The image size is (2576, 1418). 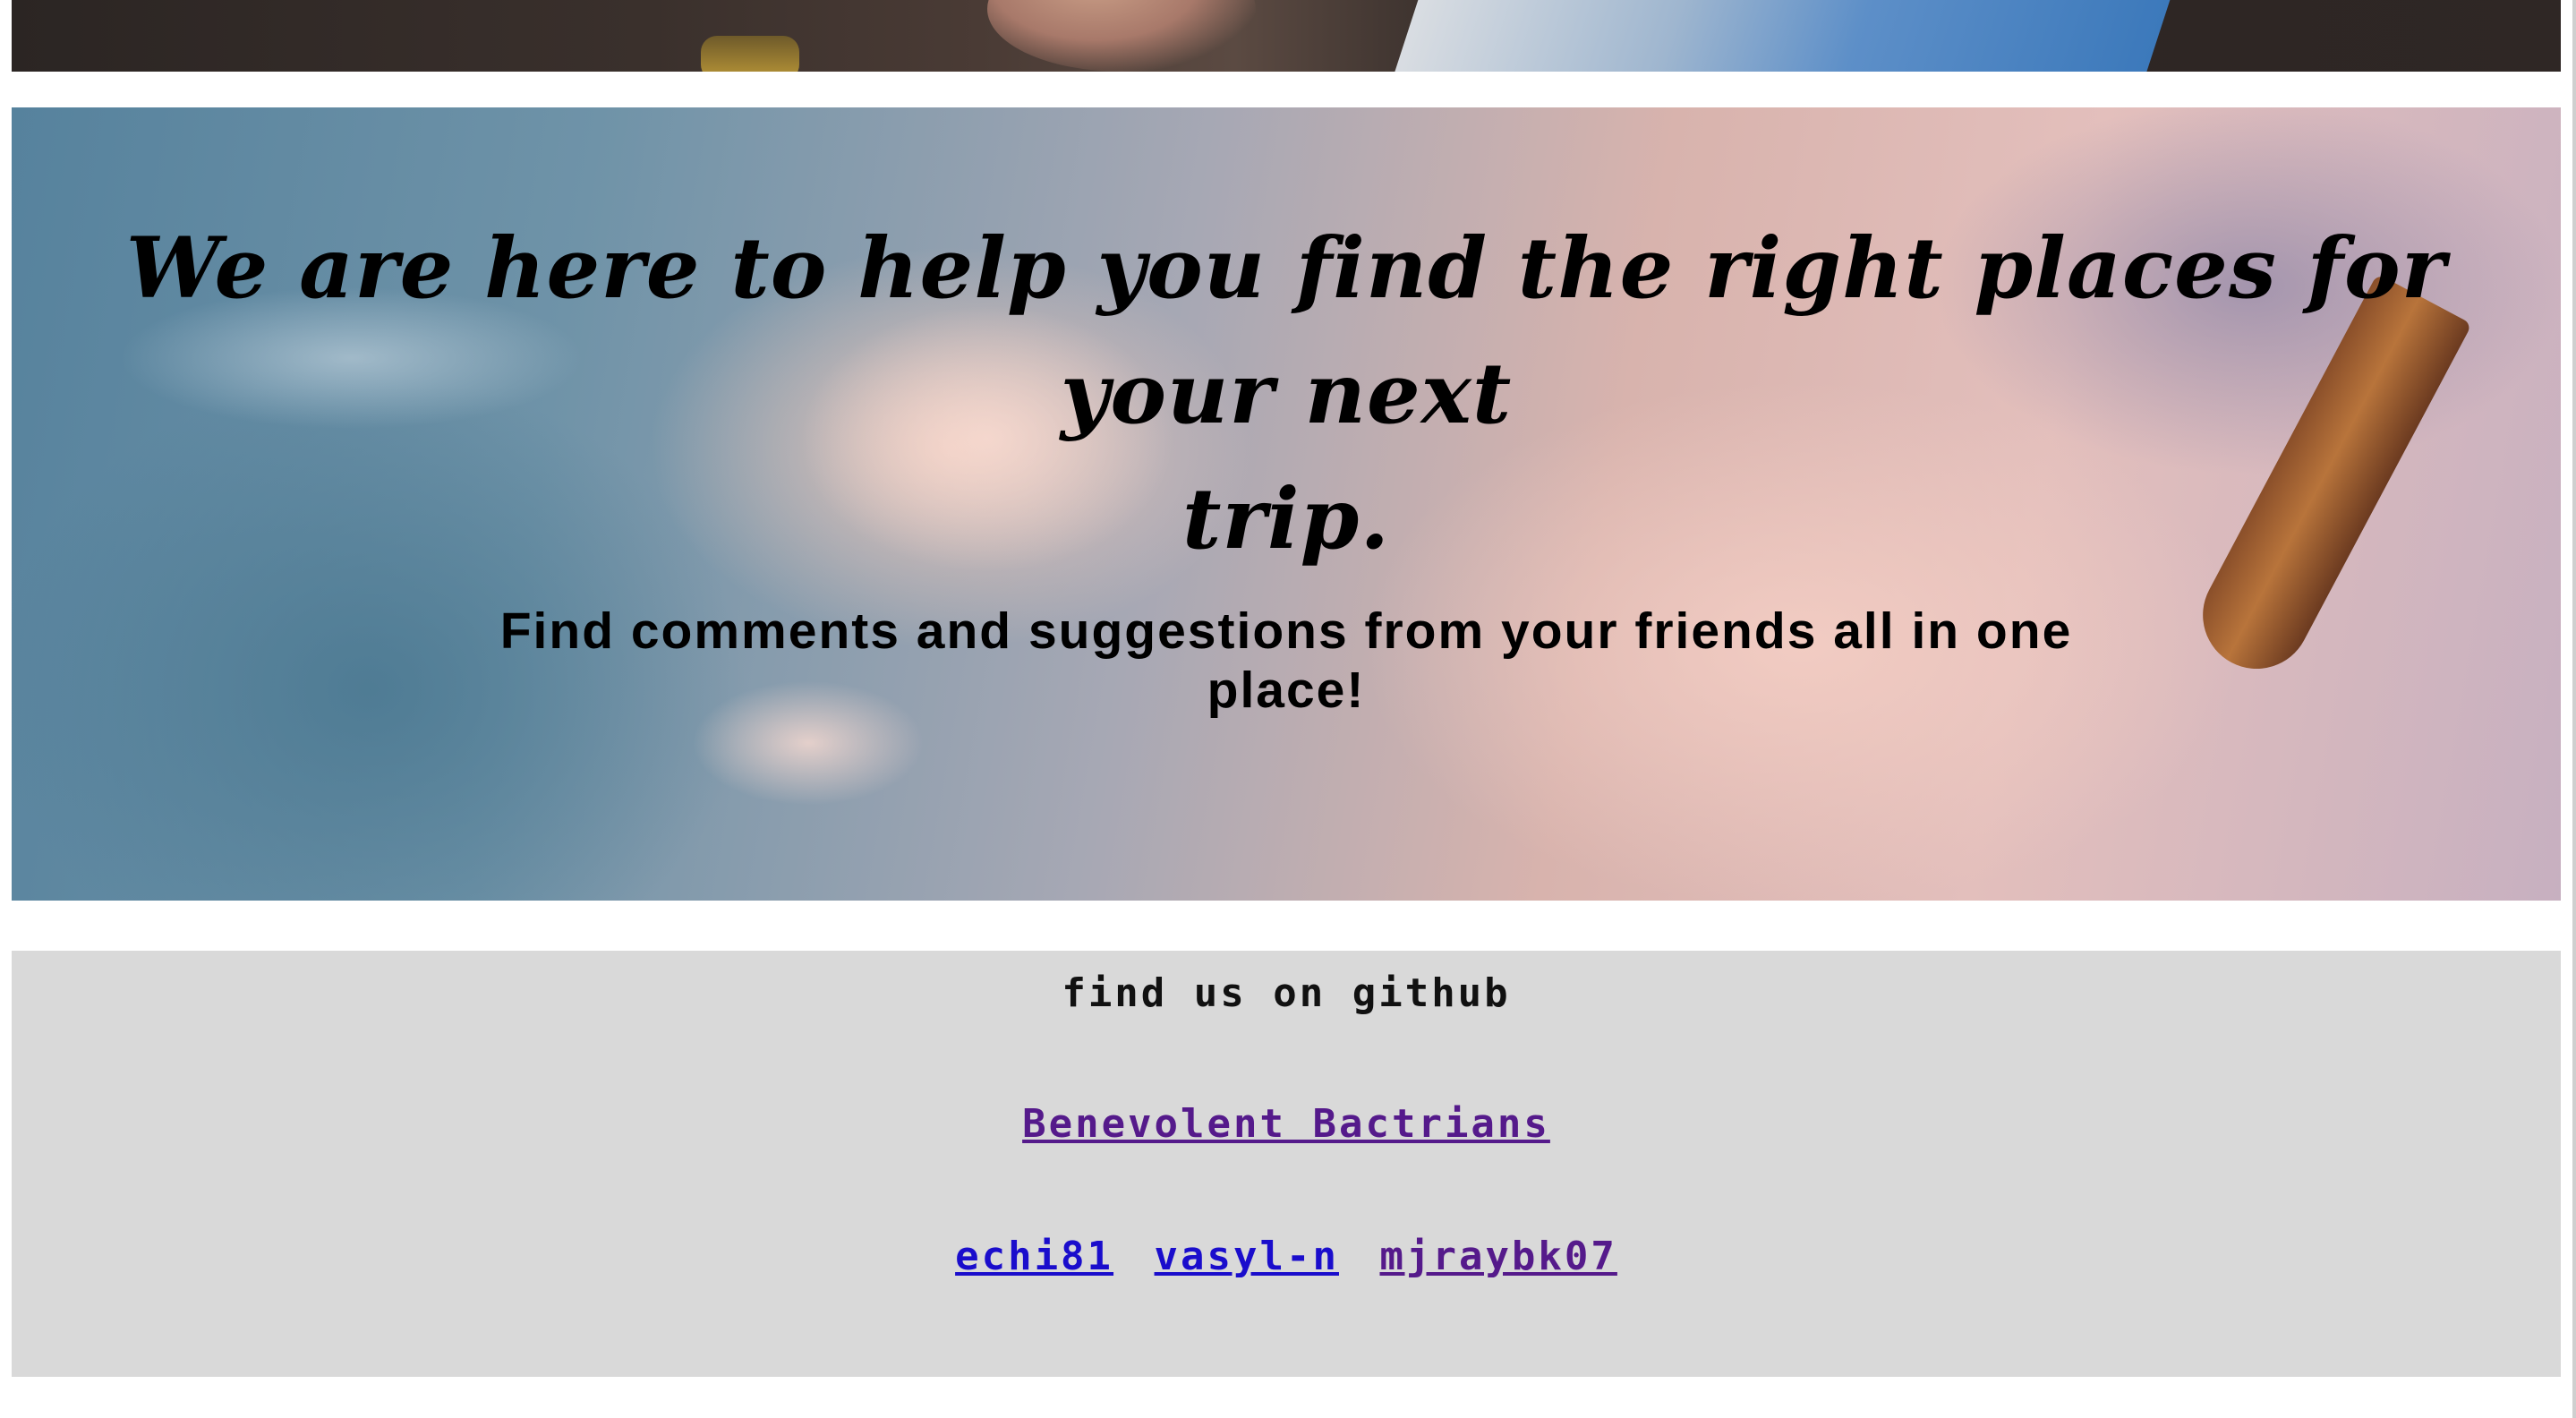 I want to click on watch-image-detail, so click(x=750, y=54).